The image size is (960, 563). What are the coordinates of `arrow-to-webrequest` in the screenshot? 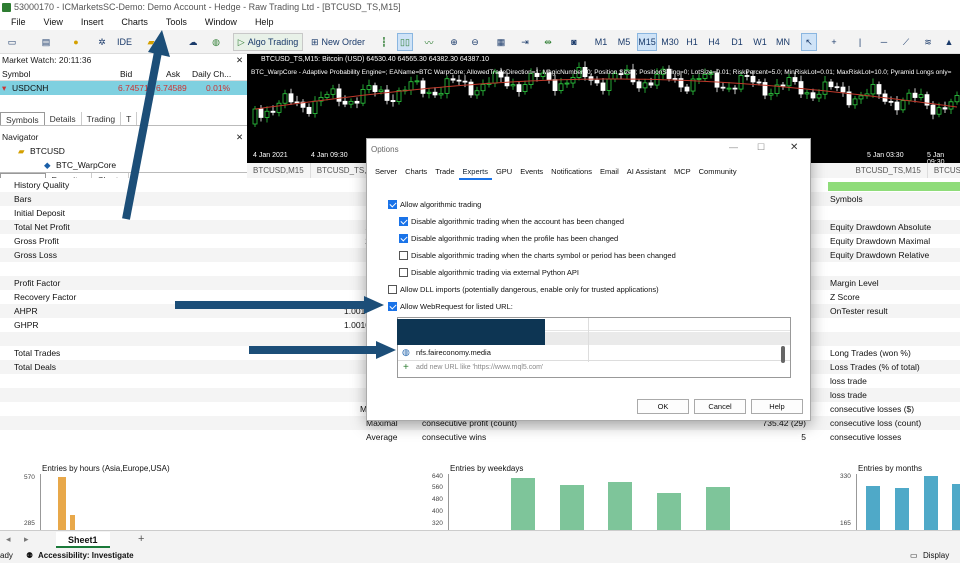 It's located at (279, 305).